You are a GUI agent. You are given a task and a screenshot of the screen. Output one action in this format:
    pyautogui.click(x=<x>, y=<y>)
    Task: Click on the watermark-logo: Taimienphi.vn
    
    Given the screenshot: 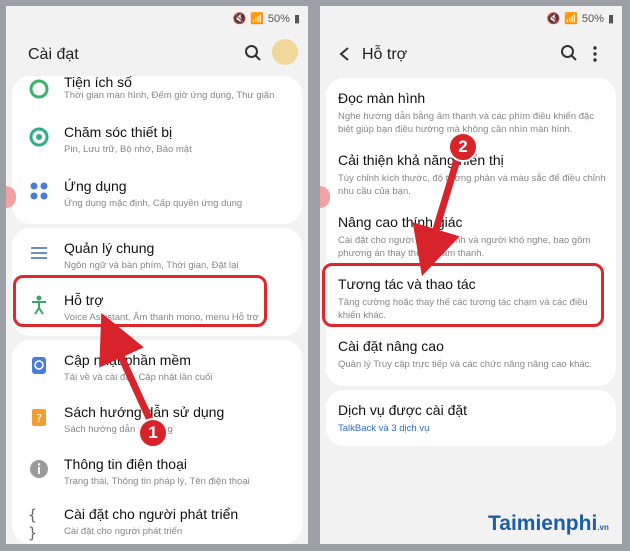 What is the action you would take?
    pyautogui.click(x=548, y=524)
    